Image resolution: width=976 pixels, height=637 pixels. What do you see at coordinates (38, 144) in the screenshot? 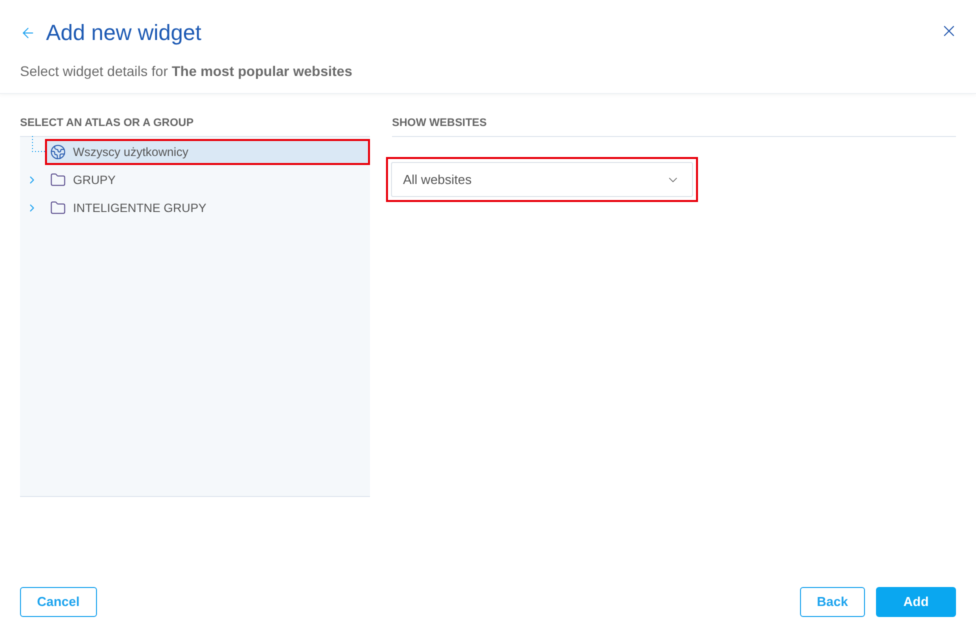
I see `tree-connector-line` at bounding box center [38, 144].